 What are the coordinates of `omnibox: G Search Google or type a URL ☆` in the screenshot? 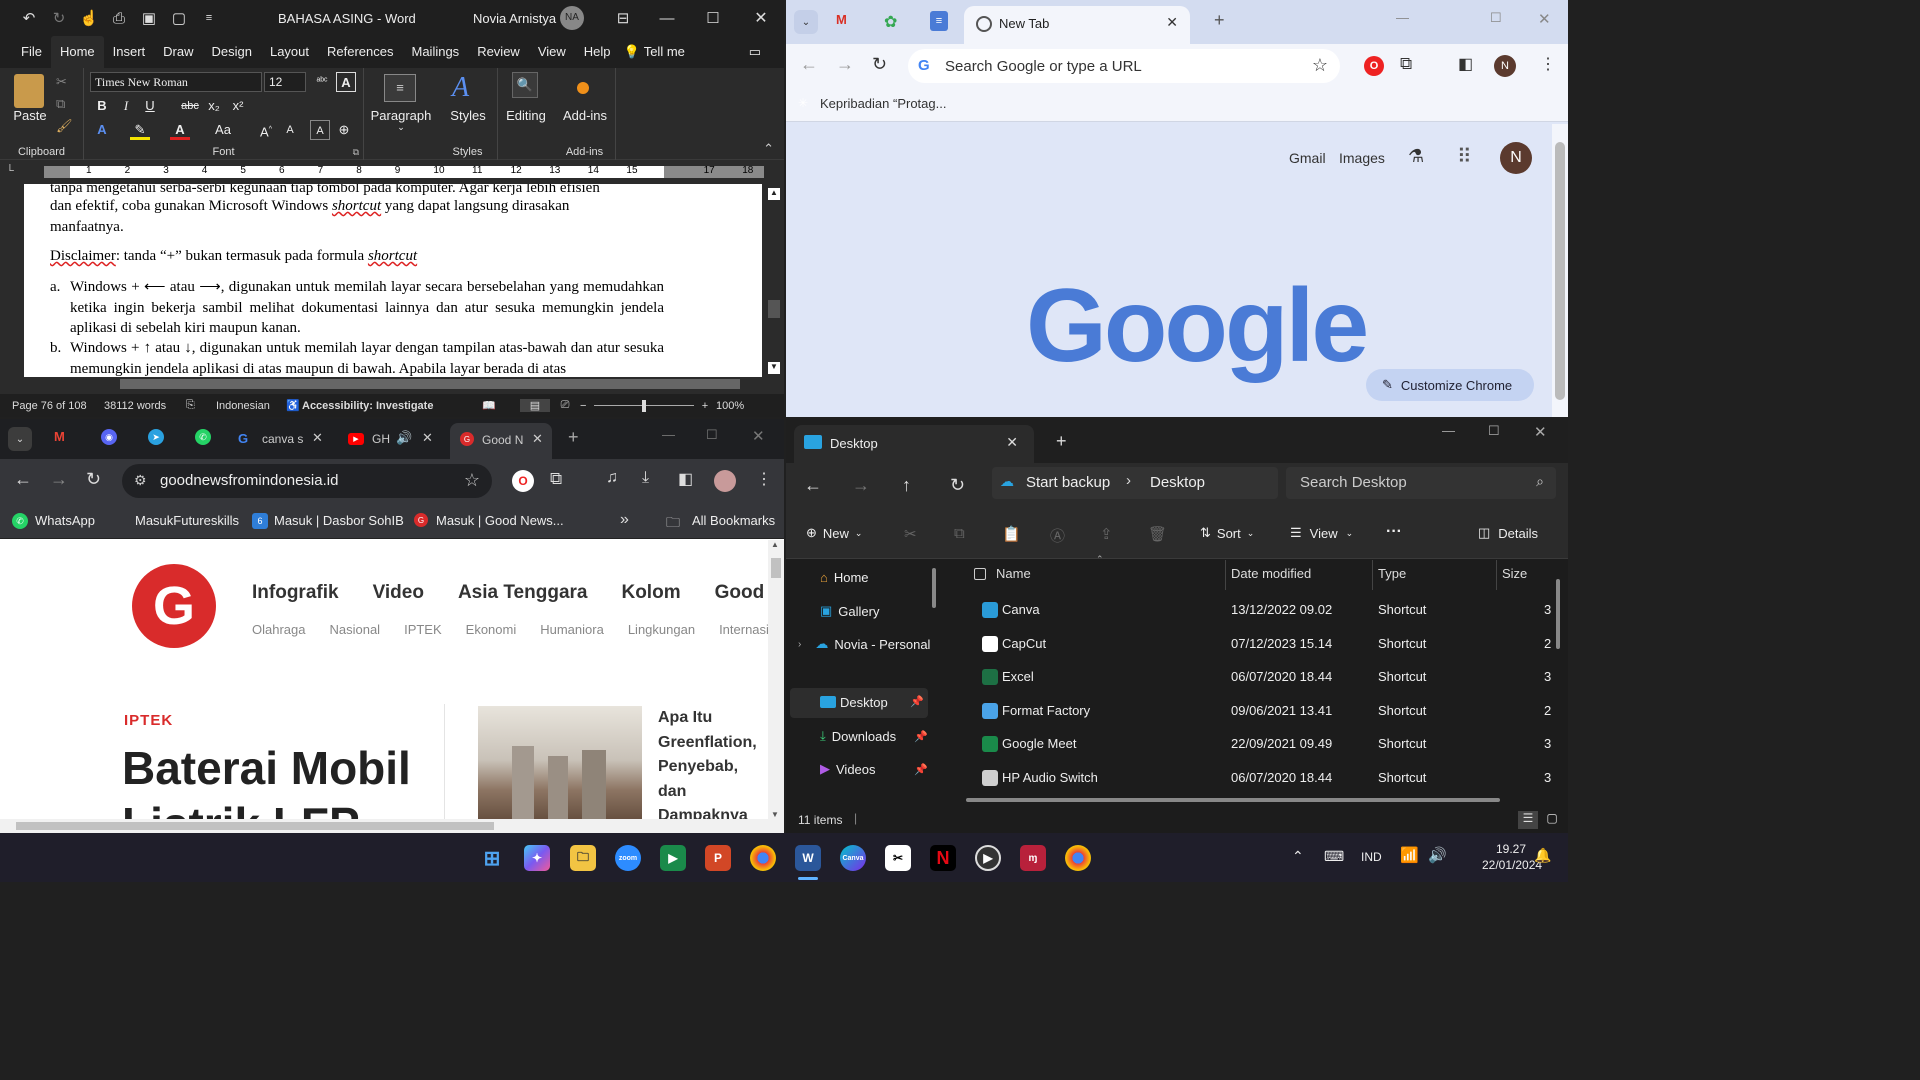 It's located at (1124, 66).